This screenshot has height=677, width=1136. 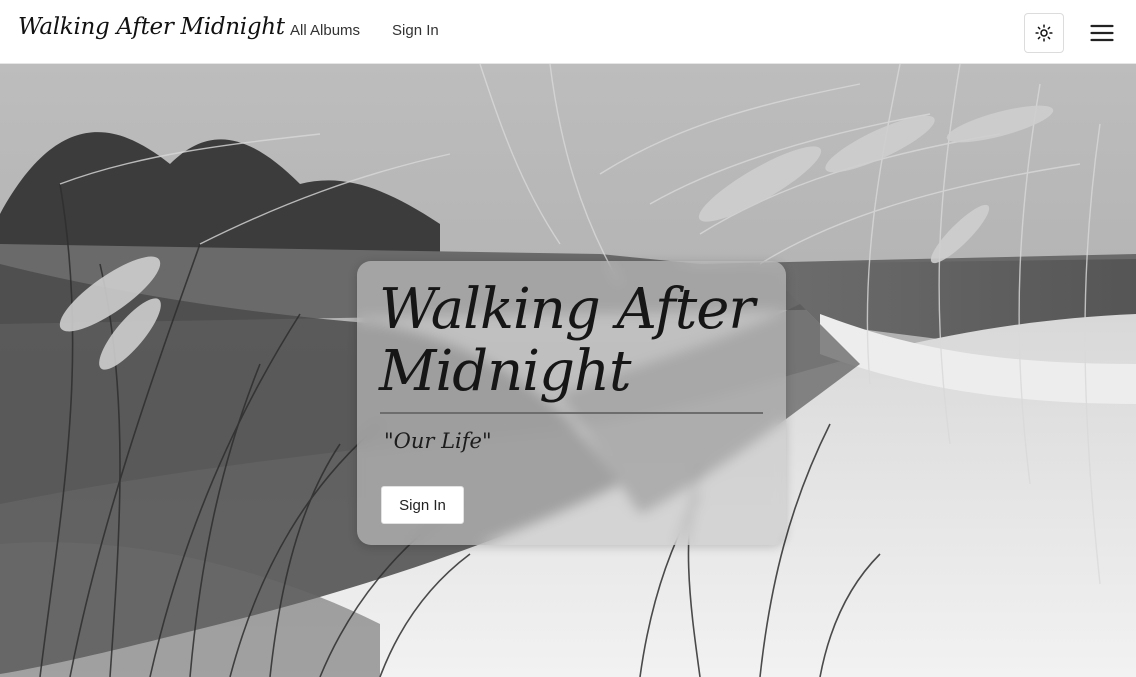 What do you see at coordinates (567, 340) in the screenshot?
I see `hero-title: Walking After Midnight` at bounding box center [567, 340].